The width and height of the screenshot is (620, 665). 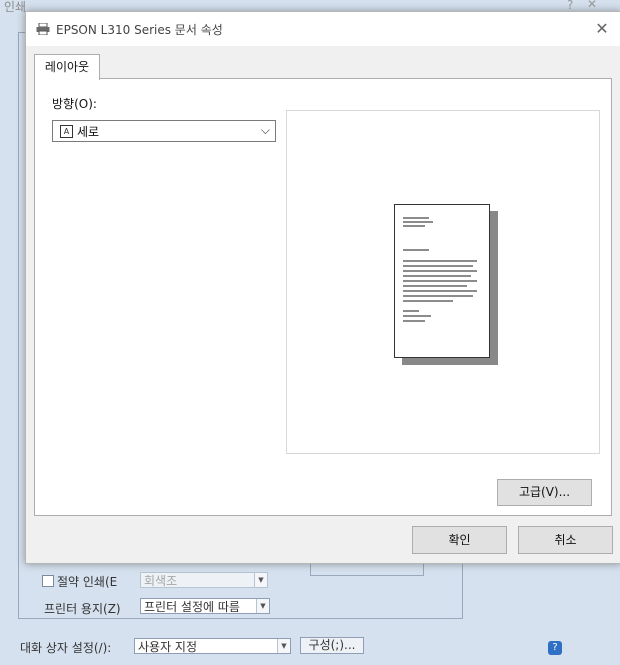 I want to click on help-button: ?, so click(x=555, y=648).